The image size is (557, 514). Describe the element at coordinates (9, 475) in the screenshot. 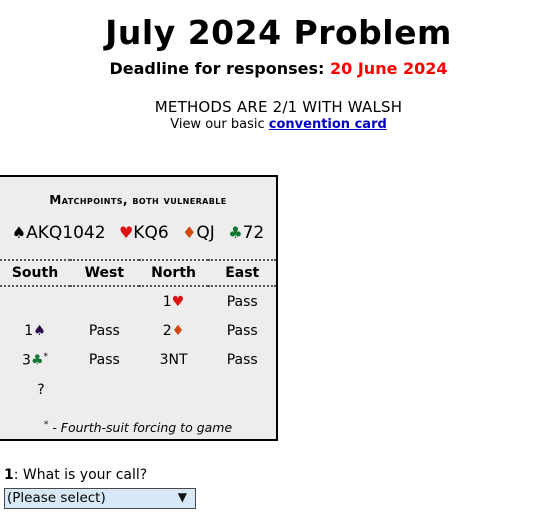

I see `question-number: 1` at that location.